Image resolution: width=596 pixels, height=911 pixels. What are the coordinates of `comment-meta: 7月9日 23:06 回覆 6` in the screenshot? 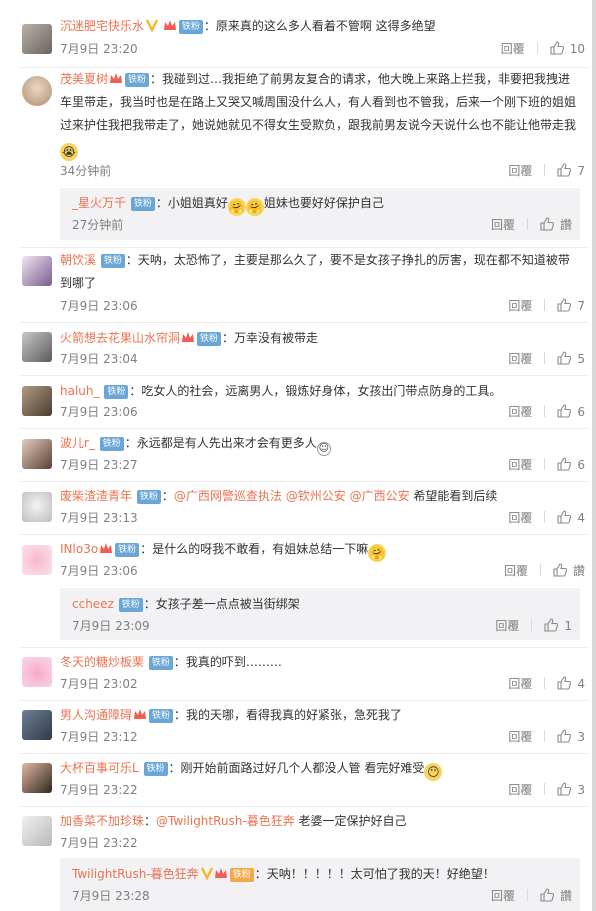 It's located at (322, 412).